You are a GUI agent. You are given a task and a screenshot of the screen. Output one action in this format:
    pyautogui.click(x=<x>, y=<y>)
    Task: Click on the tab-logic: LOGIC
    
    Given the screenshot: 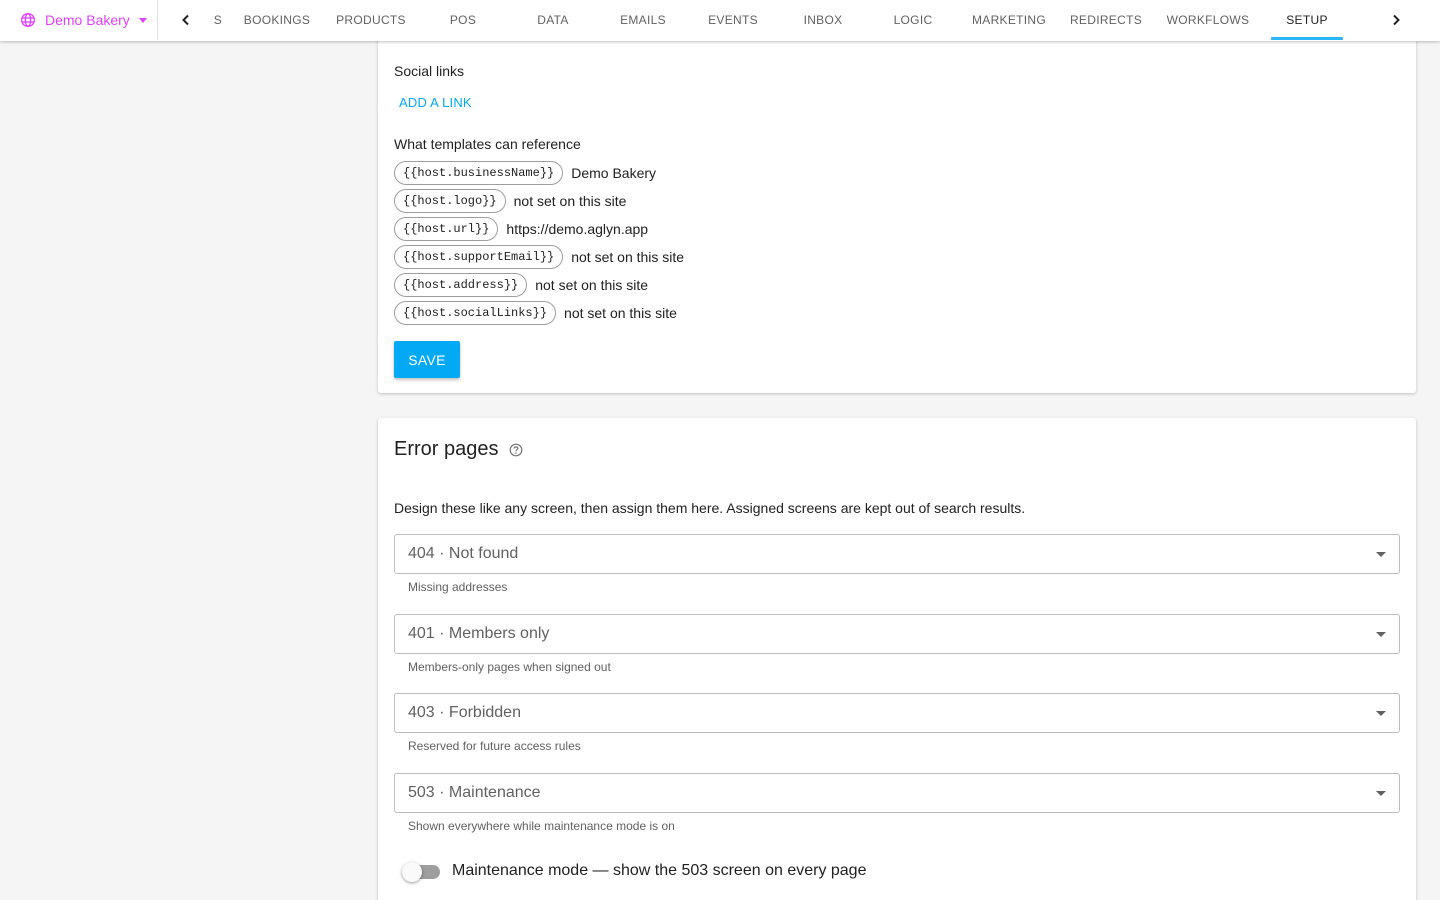 What is the action you would take?
    pyautogui.click(x=913, y=20)
    